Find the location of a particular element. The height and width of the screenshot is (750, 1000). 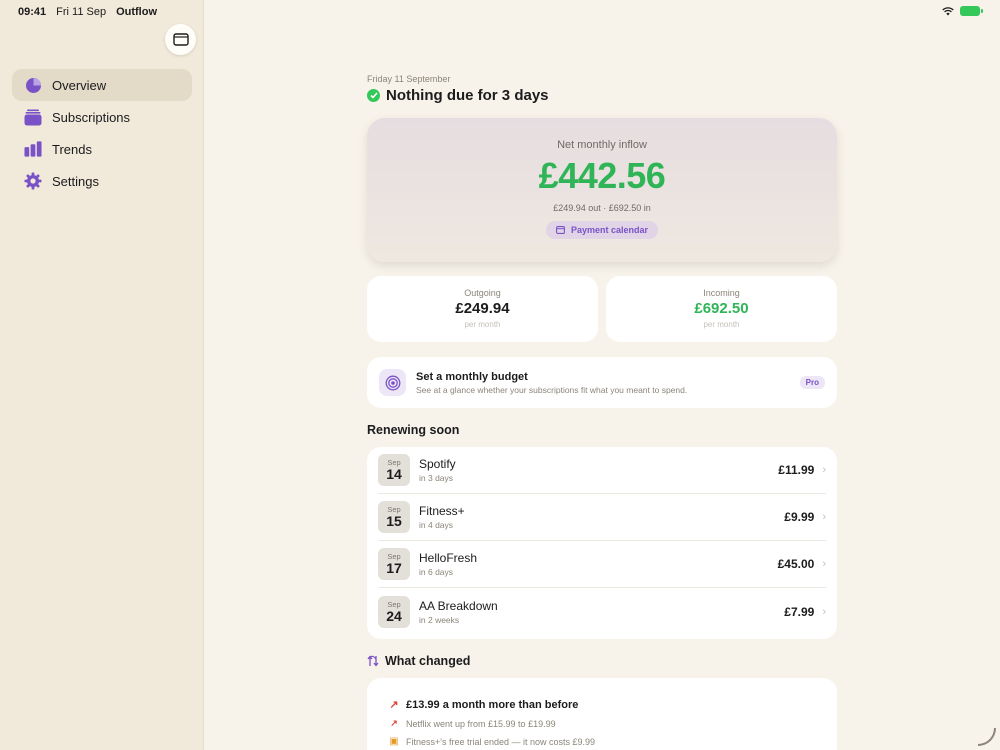

sidebar-item-label: Overview is located at coordinates (79, 85).